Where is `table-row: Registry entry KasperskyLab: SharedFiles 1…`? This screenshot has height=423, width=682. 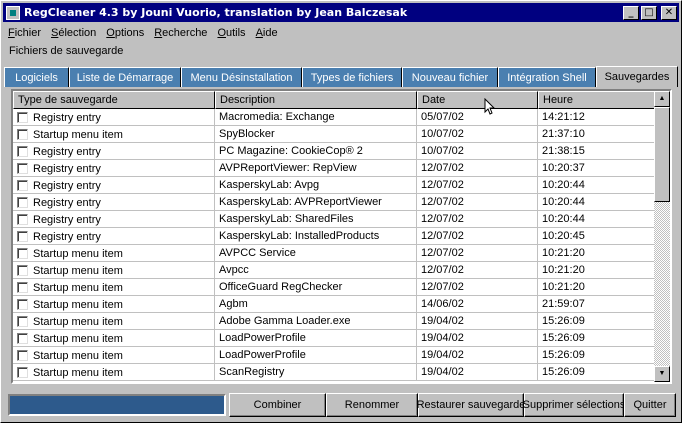 table-row: Registry entry KasperskyLab: SharedFiles 1… is located at coordinates (335, 219).